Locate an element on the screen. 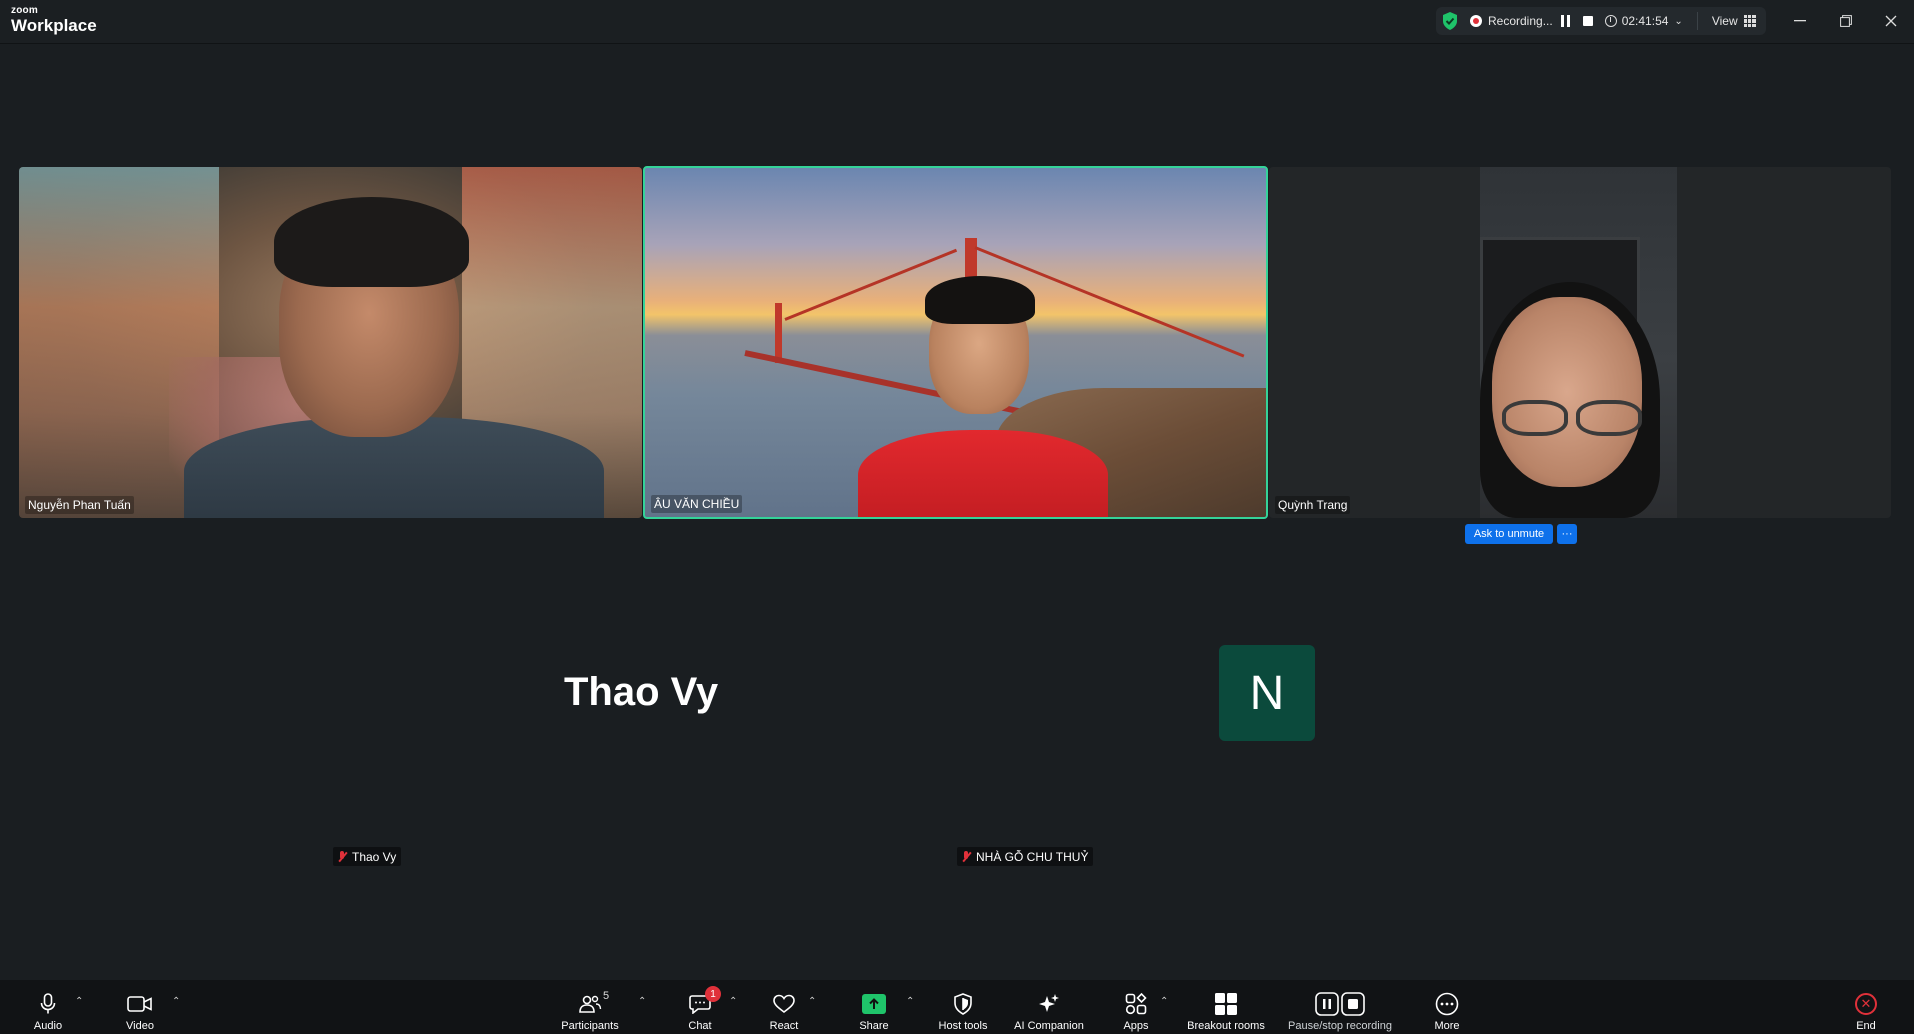 The height and width of the screenshot is (1034, 1914). end-meeting-button: ✕ End is located at coordinates (1866, 1007).